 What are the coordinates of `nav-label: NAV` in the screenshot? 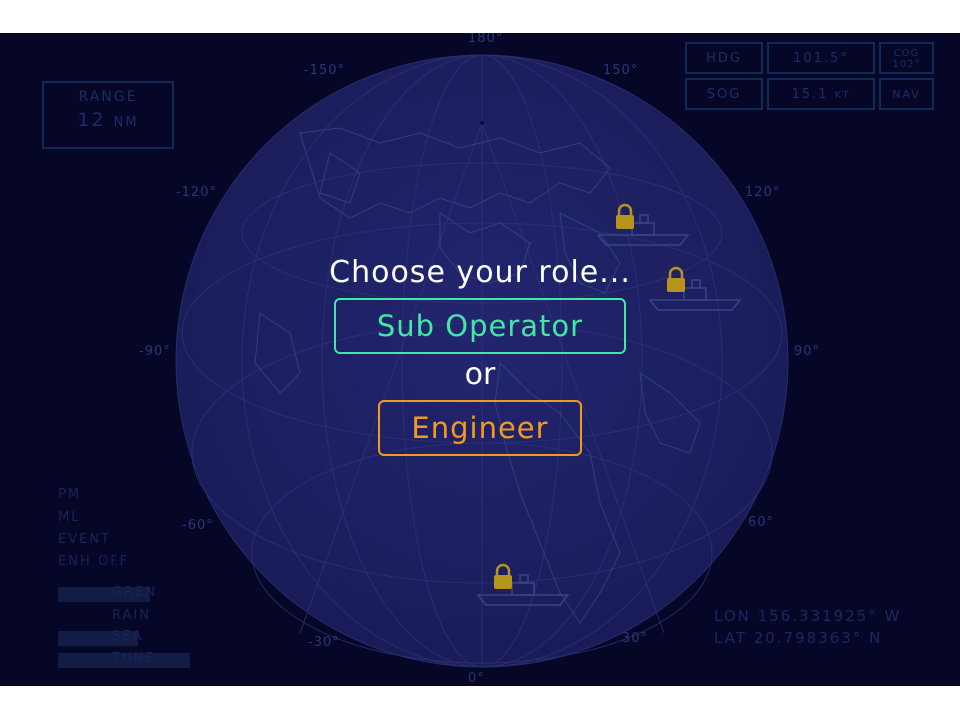 It's located at (906, 94).